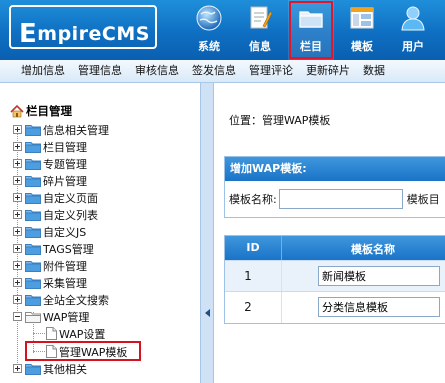 This screenshot has width=445, height=383. Describe the element at coordinates (100, 71) in the screenshot. I see `submenu-manage-info: 管理信息` at that location.